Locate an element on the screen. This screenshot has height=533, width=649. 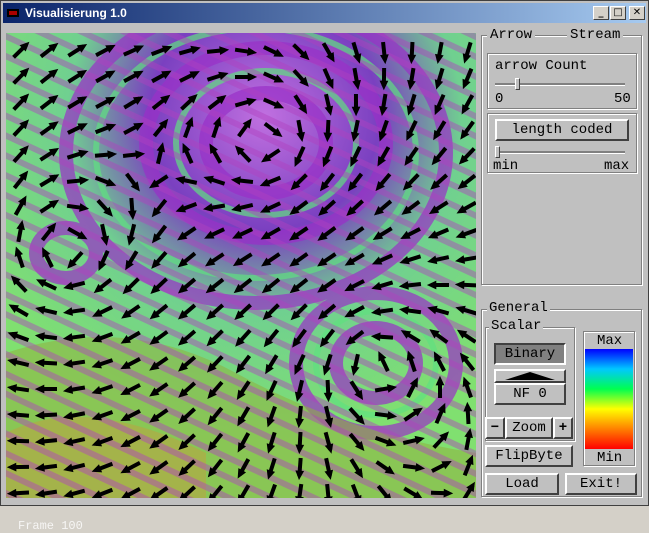
nf-increment-button is located at coordinates (530, 376).